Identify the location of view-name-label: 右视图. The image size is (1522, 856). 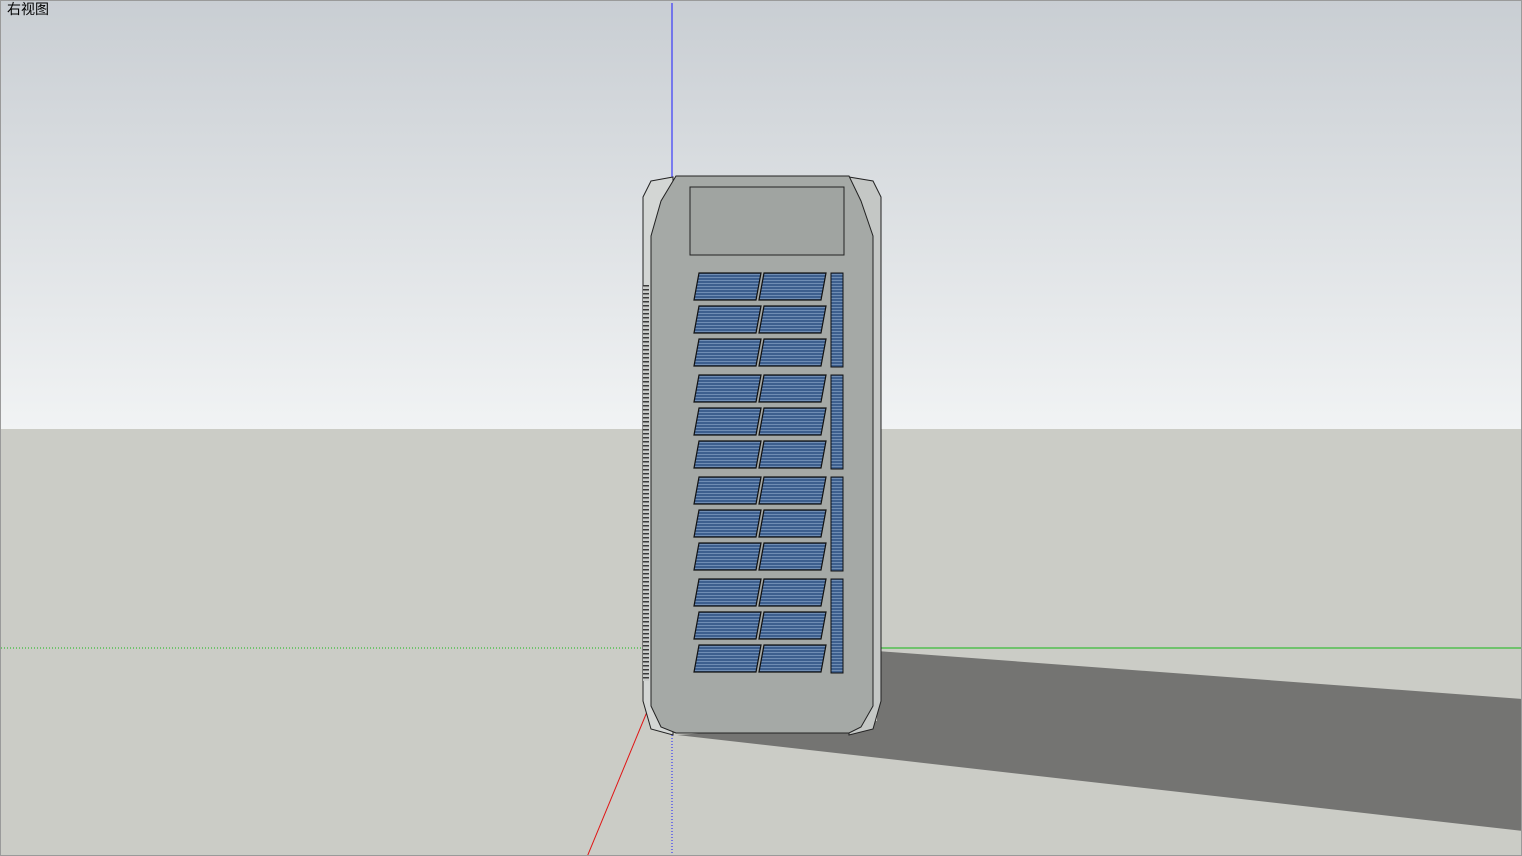
(28, 10).